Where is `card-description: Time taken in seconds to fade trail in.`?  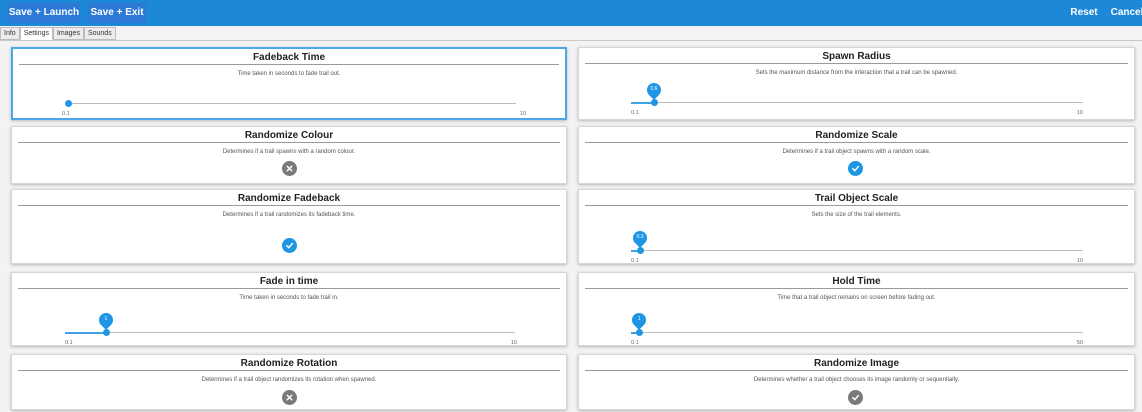
card-description: Time taken in seconds to fade trail in. is located at coordinates (289, 298).